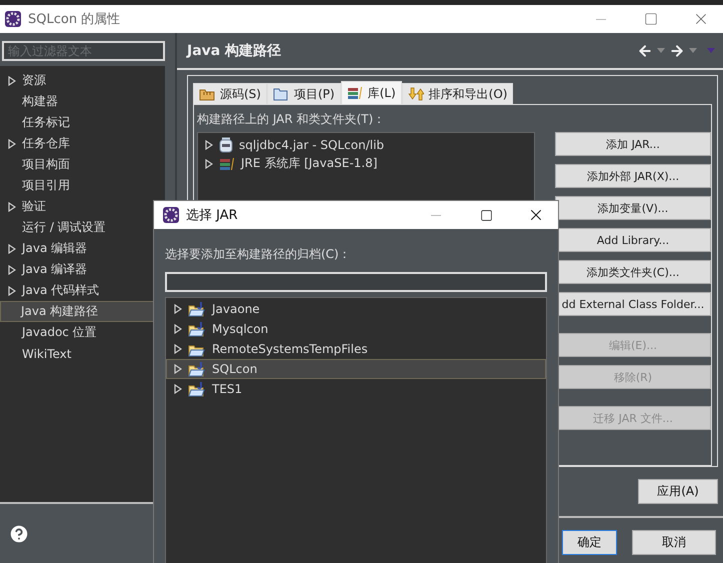 The height and width of the screenshot is (563, 723). What do you see at coordinates (645, 50) in the screenshot?
I see `back-icon` at bounding box center [645, 50].